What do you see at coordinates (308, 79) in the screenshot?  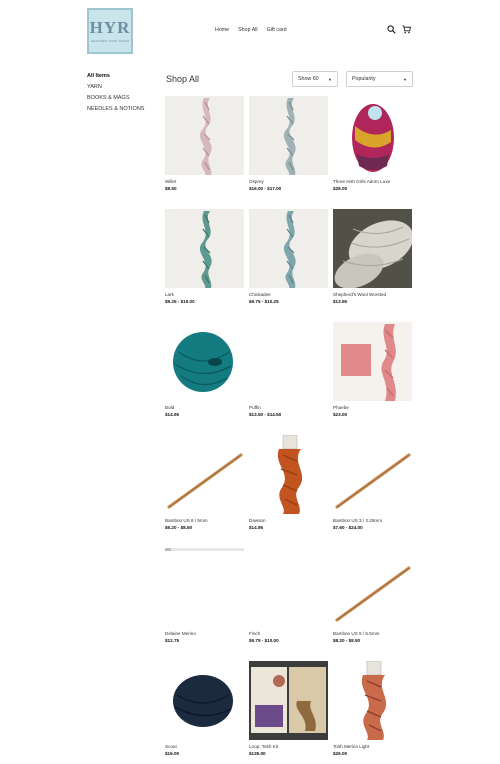 I see `show-count-value: Show 60` at bounding box center [308, 79].